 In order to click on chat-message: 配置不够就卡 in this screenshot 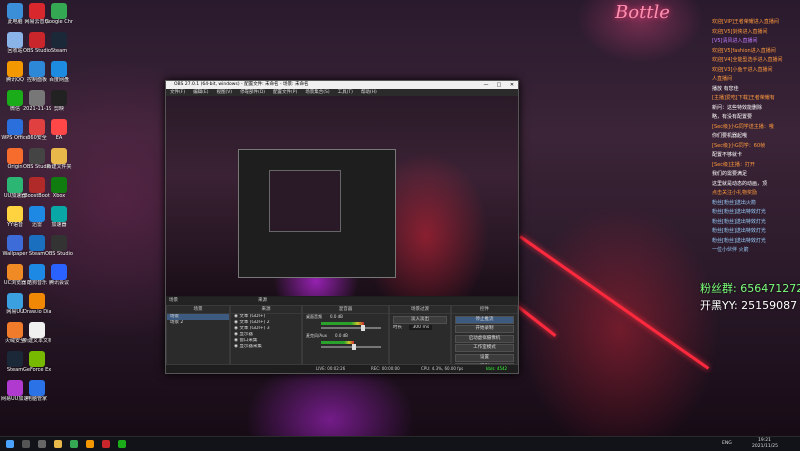, I will do `click(727, 155)`.